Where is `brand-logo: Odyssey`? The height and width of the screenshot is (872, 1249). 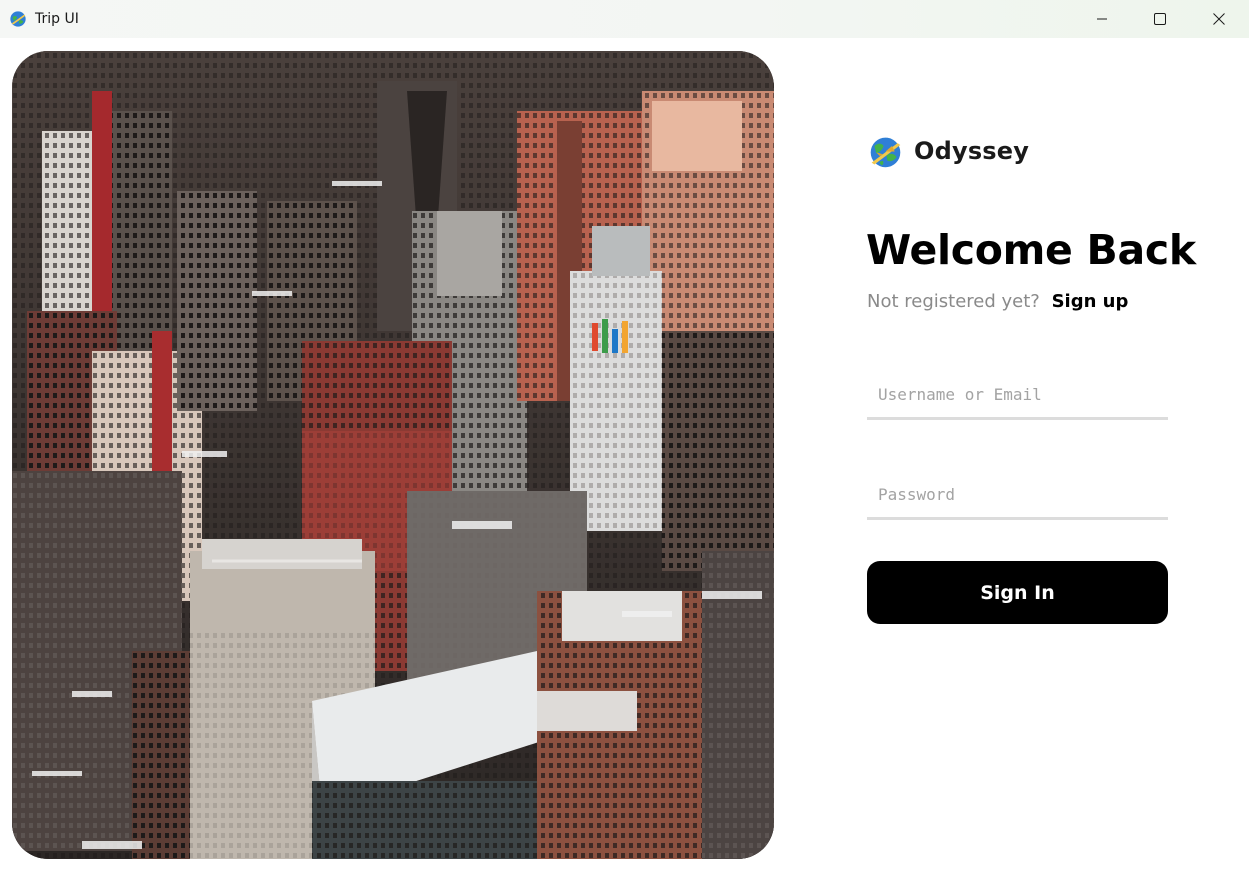
brand-logo: Odyssey is located at coordinates (948, 151).